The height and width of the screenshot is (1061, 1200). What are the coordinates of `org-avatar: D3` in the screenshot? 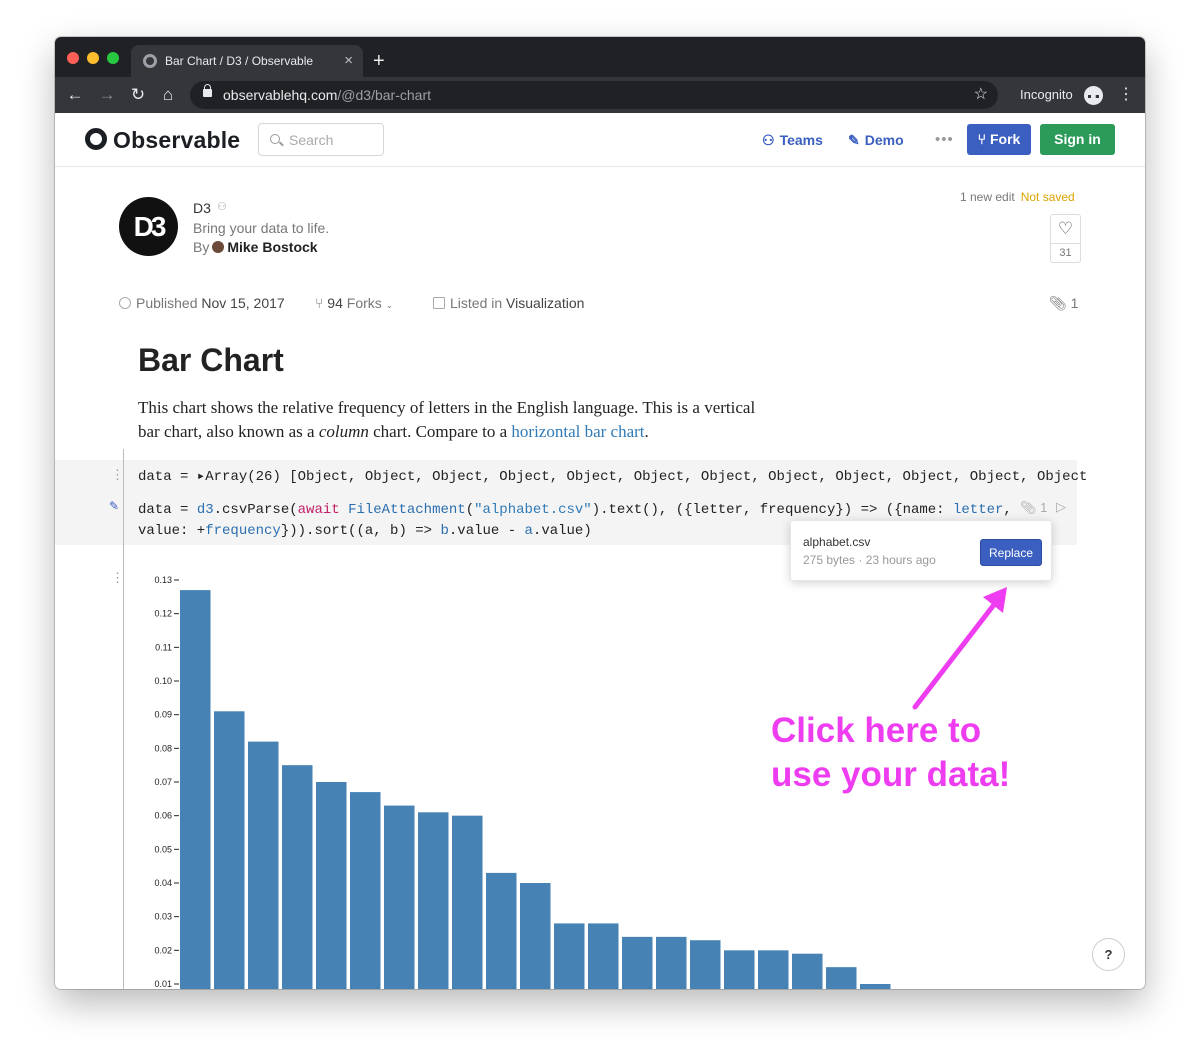 It's located at (148, 226).